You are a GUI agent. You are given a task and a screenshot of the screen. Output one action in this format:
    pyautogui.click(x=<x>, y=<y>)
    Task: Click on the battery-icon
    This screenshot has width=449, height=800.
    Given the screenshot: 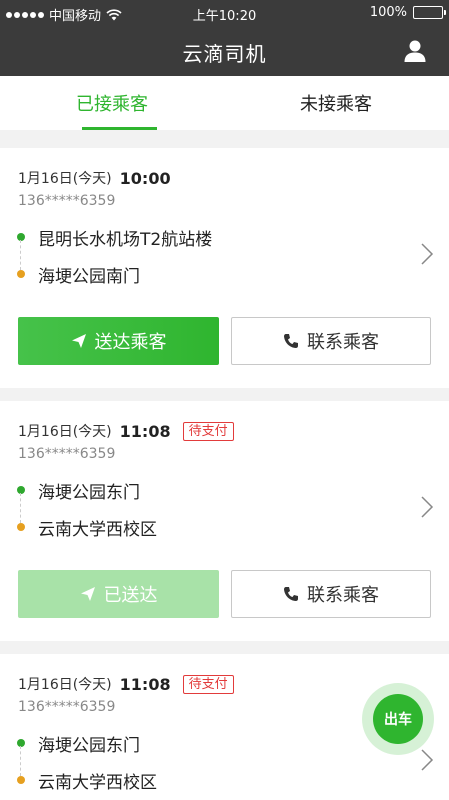 What is the action you would take?
    pyautogui.click(x=429, y=12)
    